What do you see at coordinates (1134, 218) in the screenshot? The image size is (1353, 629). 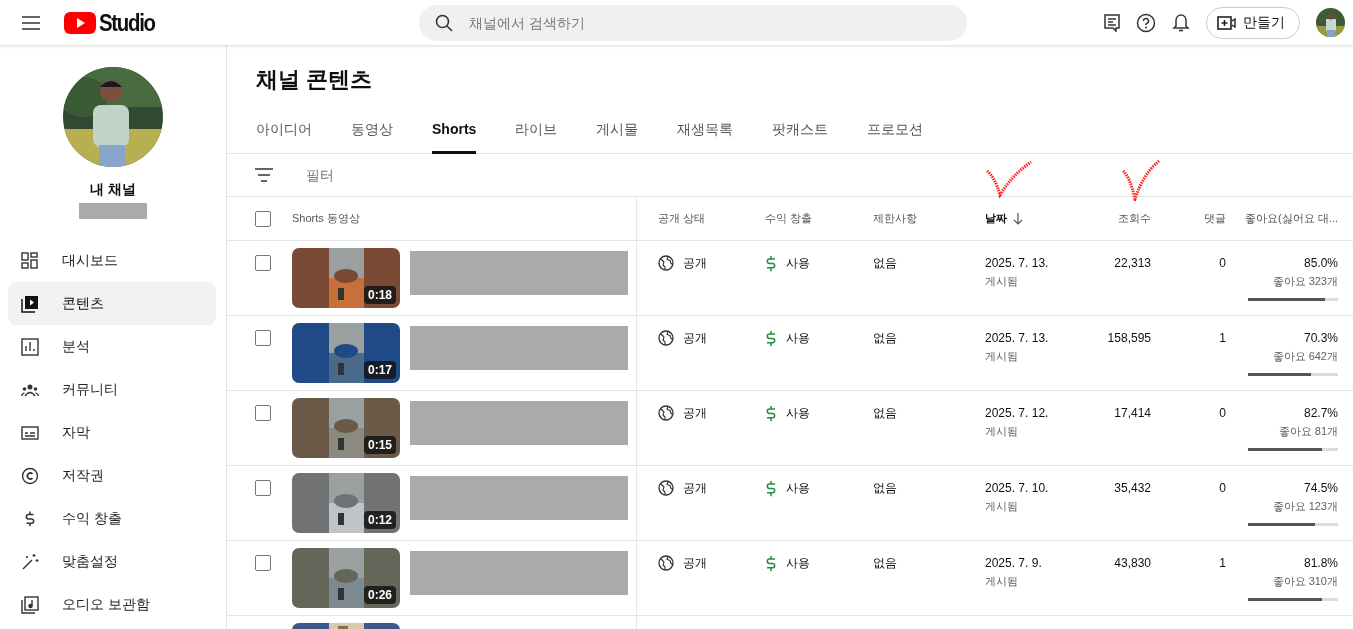 I see `column-header: 조회수` at bounding box center [1134, 218].